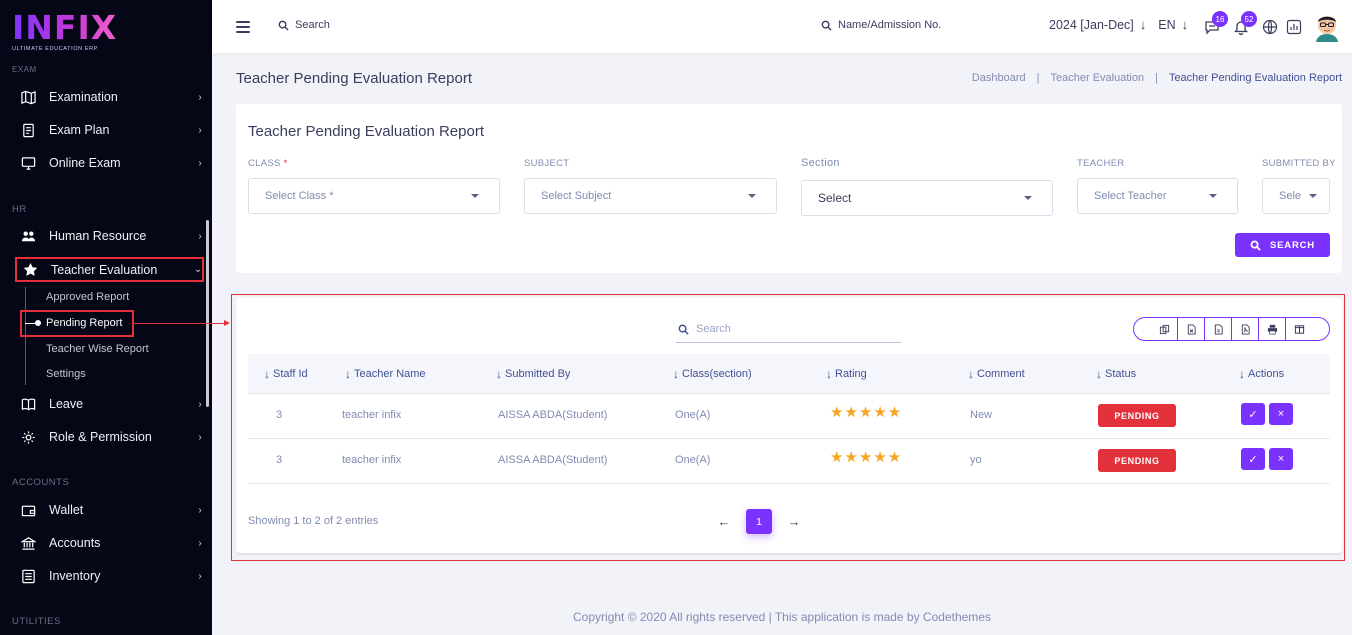 Image resolution: width=1352 pixels, height=635 pixels. Describe the element at coordinates (713, 329) in the screenshot. I see `table-search-placeholder: Search` at that location.